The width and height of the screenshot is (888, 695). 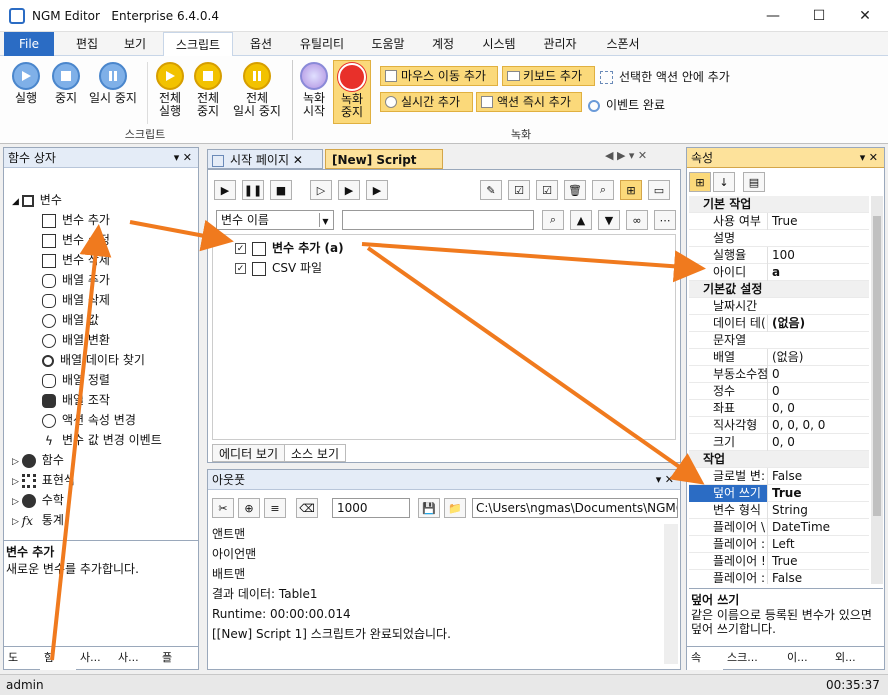 What do you see at coordinates (529, 102) in the screenshot?
I see `instant-add-button: 액션 즉시 추가` at bounding box center [529, 102].